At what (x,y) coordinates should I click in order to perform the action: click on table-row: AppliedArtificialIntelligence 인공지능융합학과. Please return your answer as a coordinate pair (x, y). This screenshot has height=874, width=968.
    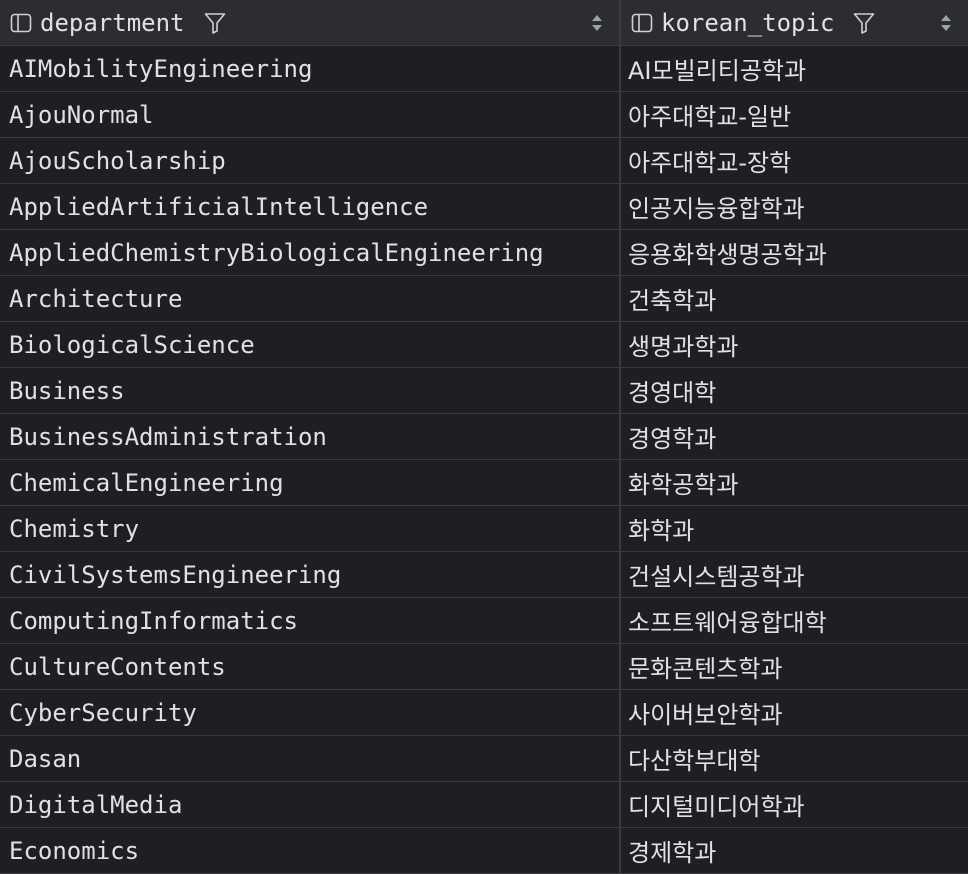
    Looking at the image, I should click on (484, 207).